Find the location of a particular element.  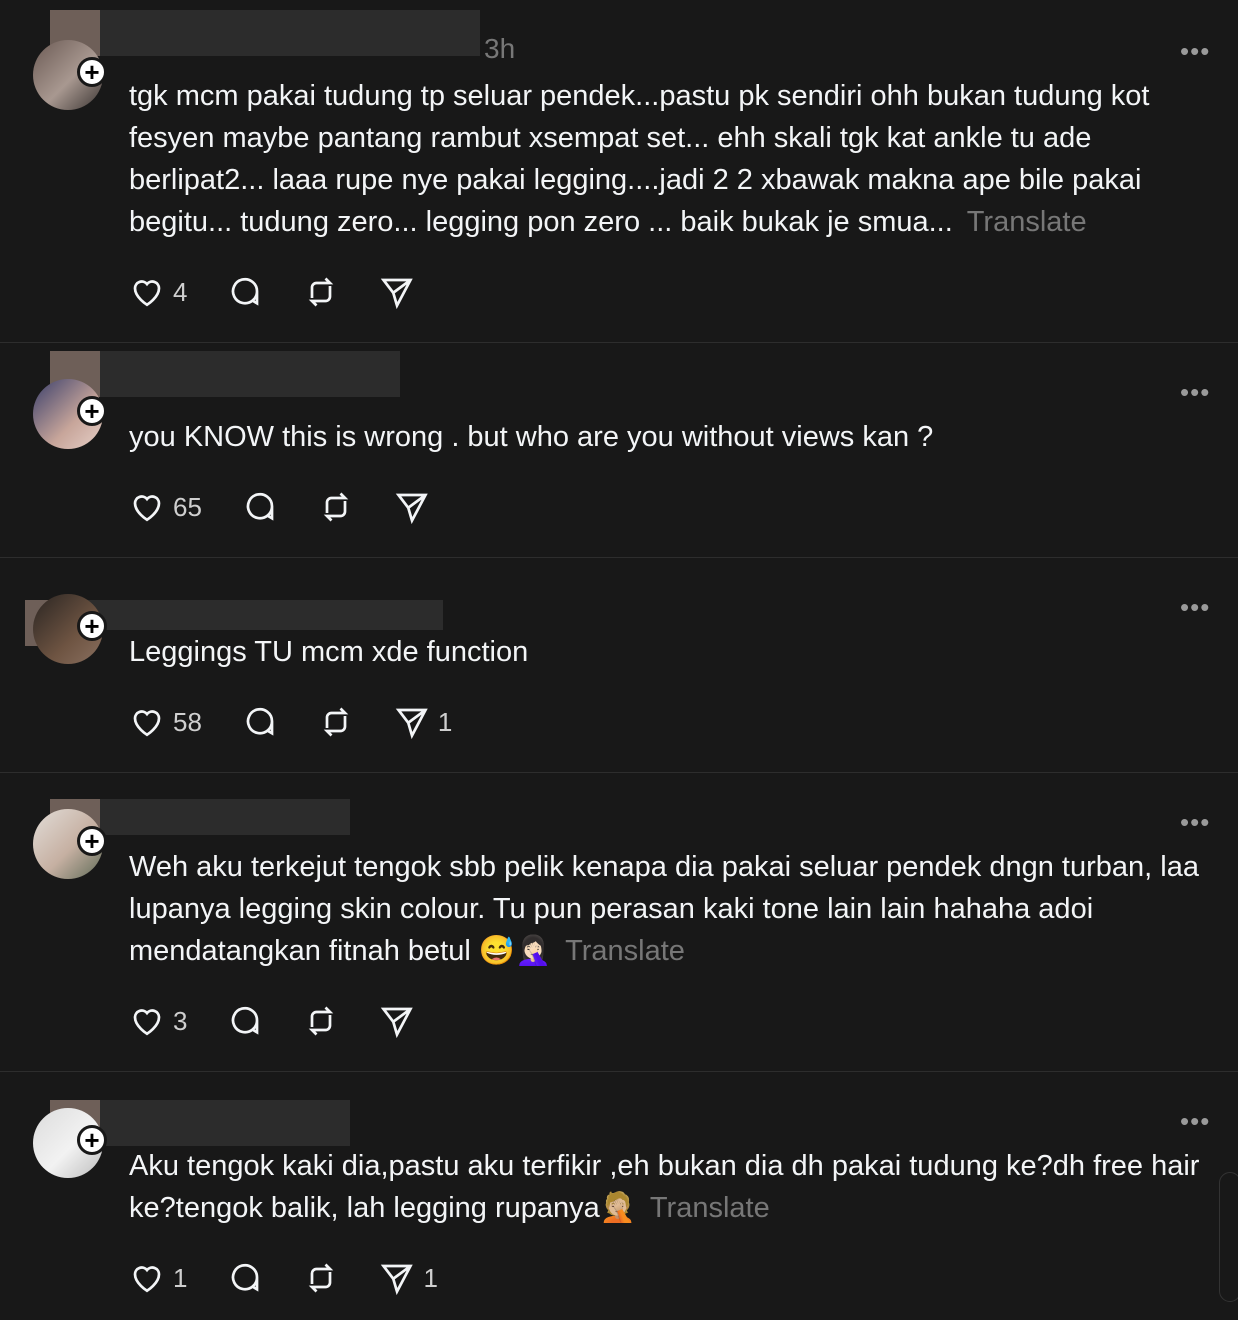

post-text: Leggings TU mcm xde function is located at coordinates (329, 652).